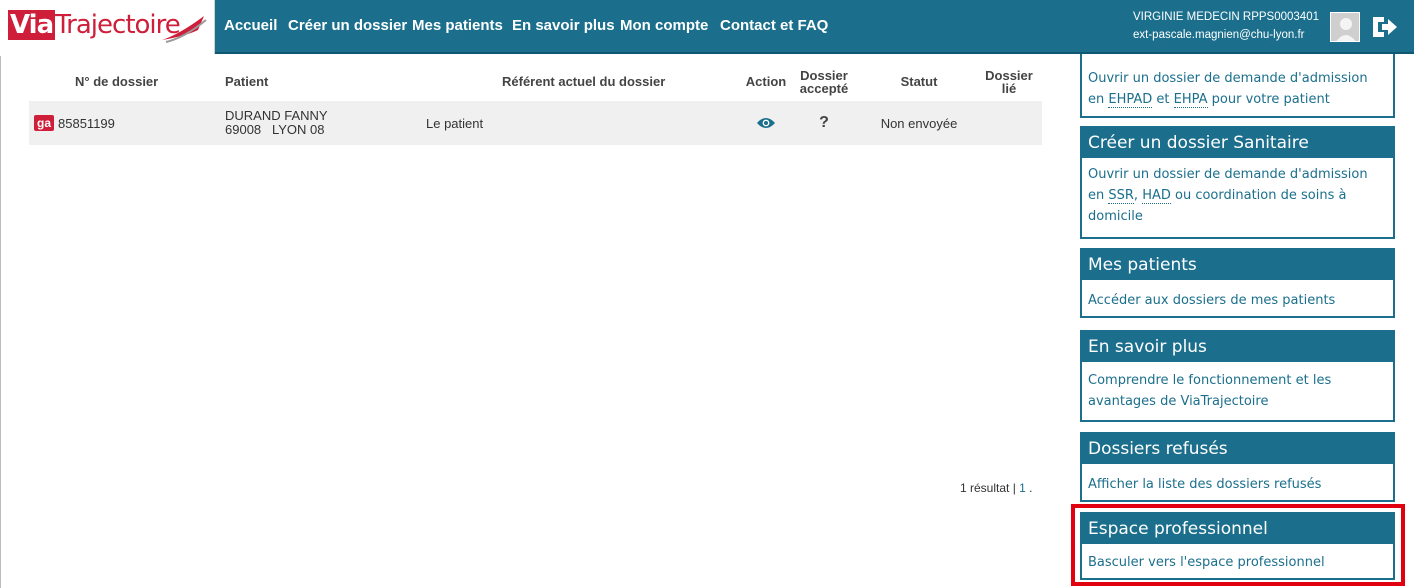 This screenshot has width=1414, height=588. I want to click on panel-sanitaire-title: Créer un dossier Sanitaire, so click(1237, 143).